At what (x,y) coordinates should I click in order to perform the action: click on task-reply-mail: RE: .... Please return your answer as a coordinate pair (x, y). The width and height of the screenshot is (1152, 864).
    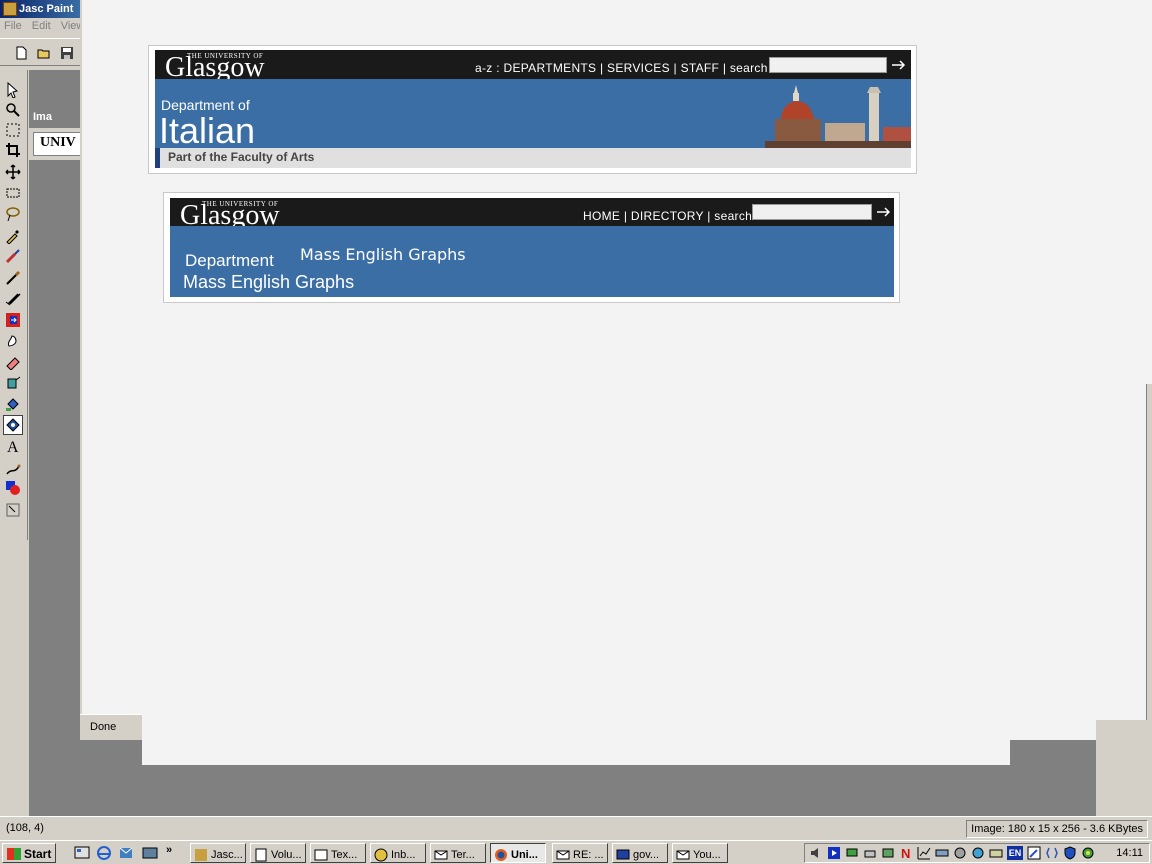
    Looking at the image, I should click on (580, 853).